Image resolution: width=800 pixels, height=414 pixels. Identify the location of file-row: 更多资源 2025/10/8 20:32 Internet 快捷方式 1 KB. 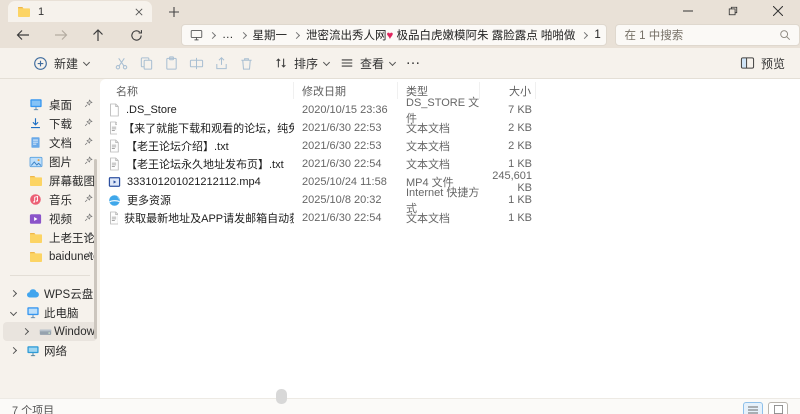
(450, 201).